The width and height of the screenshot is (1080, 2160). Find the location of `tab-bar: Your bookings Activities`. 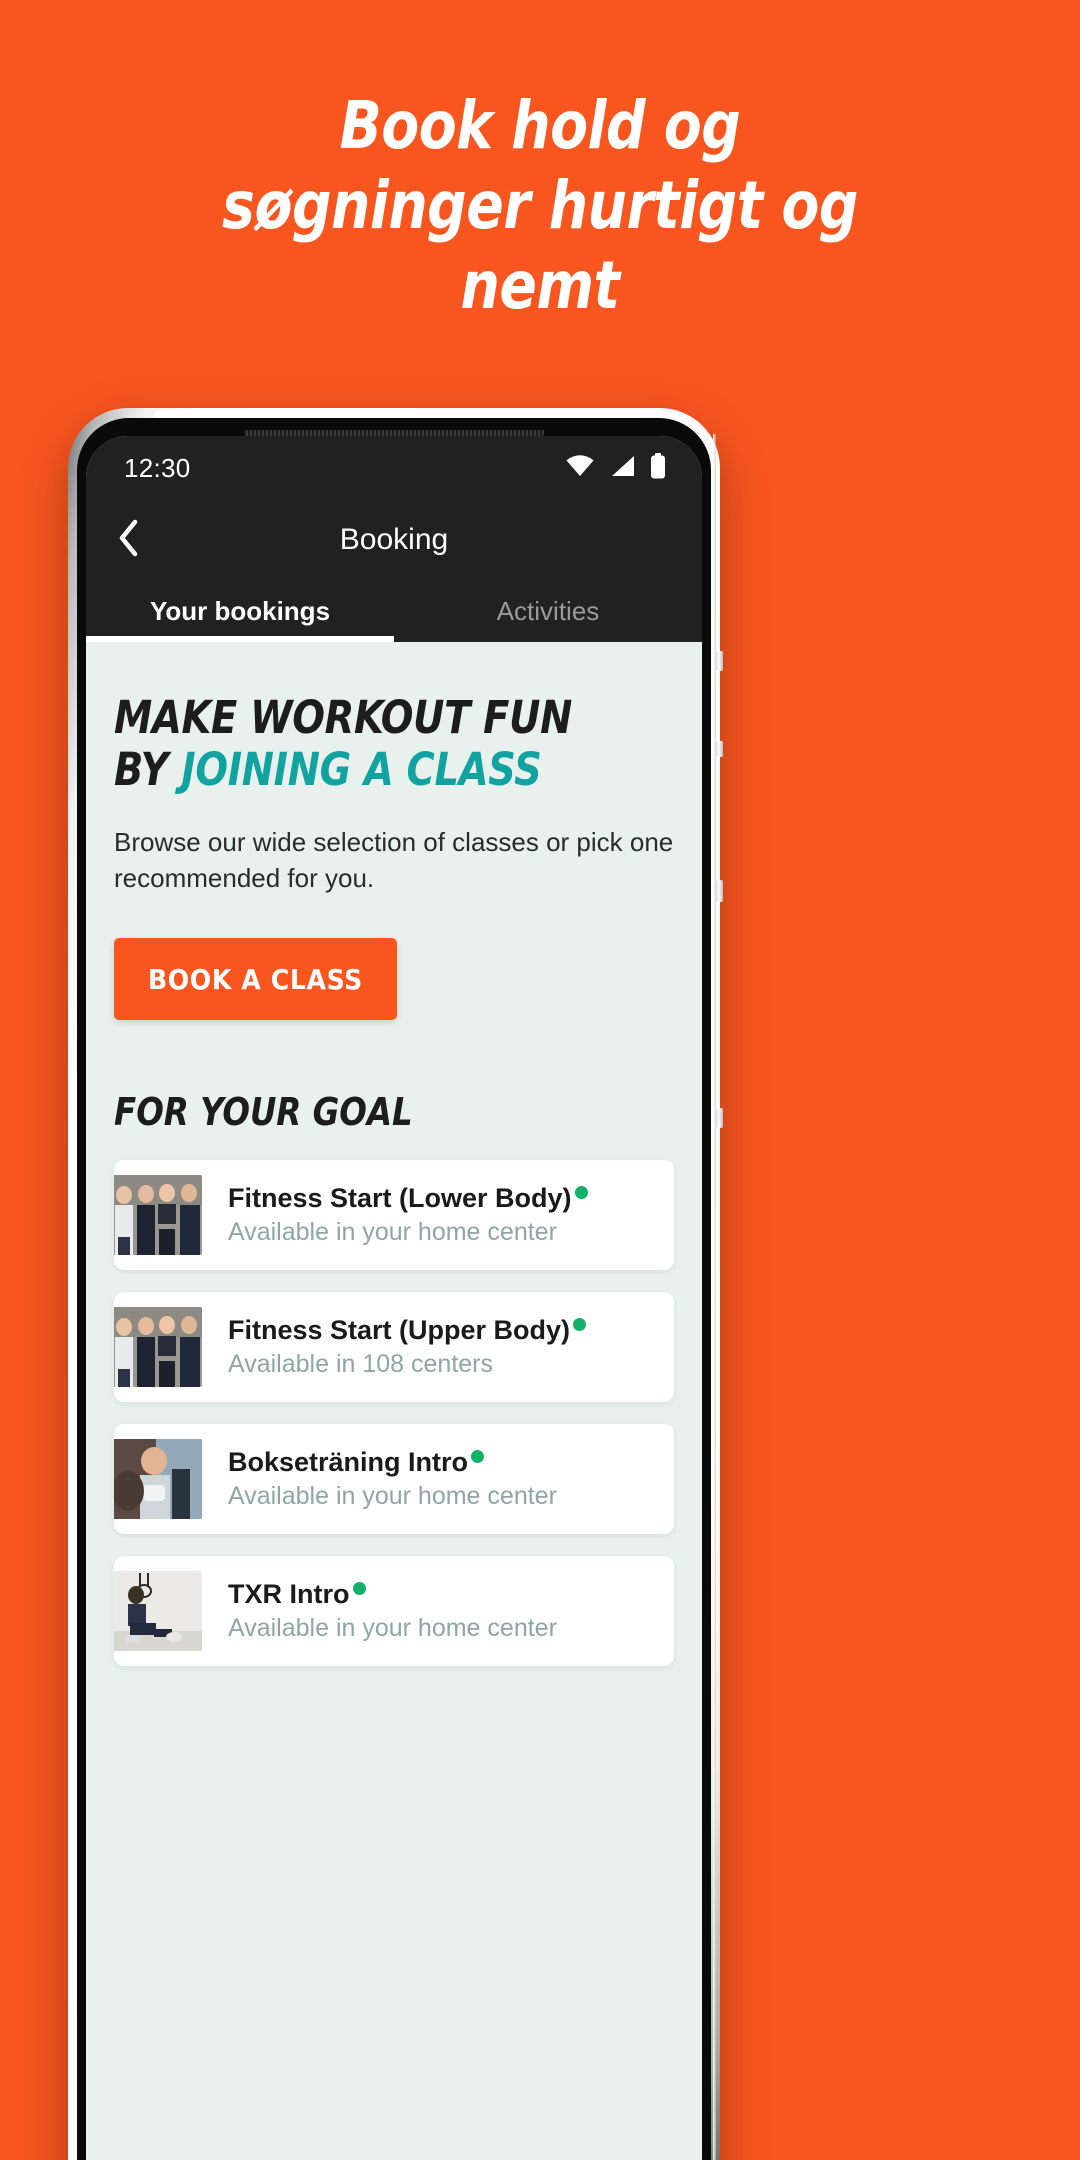

tab-bar: Your bookings Activities is located at coordinates (394, 611).